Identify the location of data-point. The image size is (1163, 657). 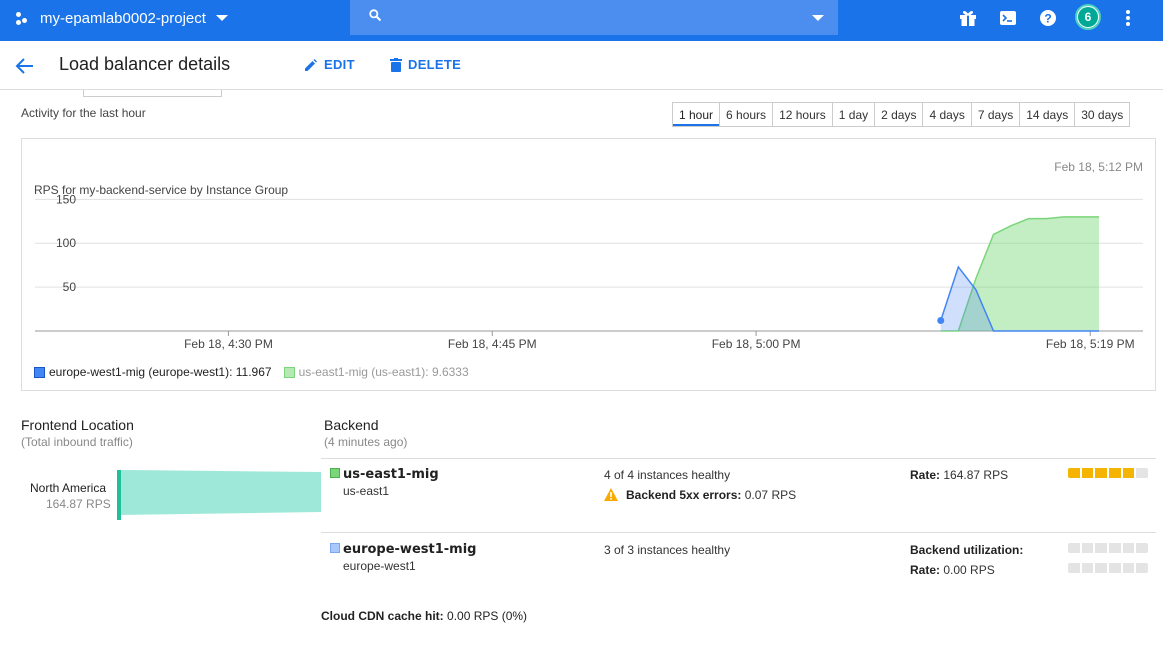
(941, 320).